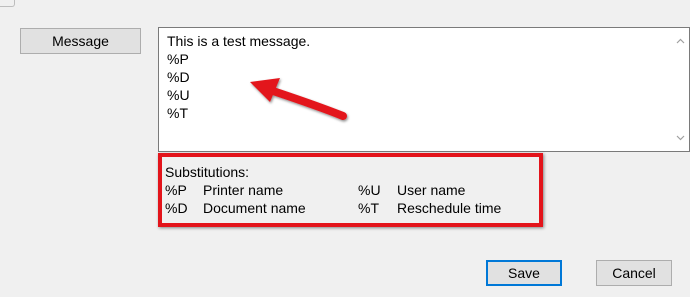  What do you see at coordinates (207, 172) in the screenshot?
I see `substitutions-title: Substitutions:` at bounding box center [207, 172].